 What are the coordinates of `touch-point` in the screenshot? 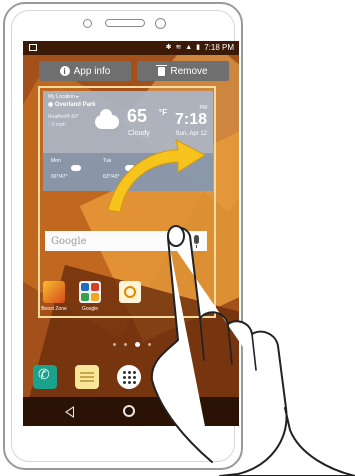 It's located at (176, 236).